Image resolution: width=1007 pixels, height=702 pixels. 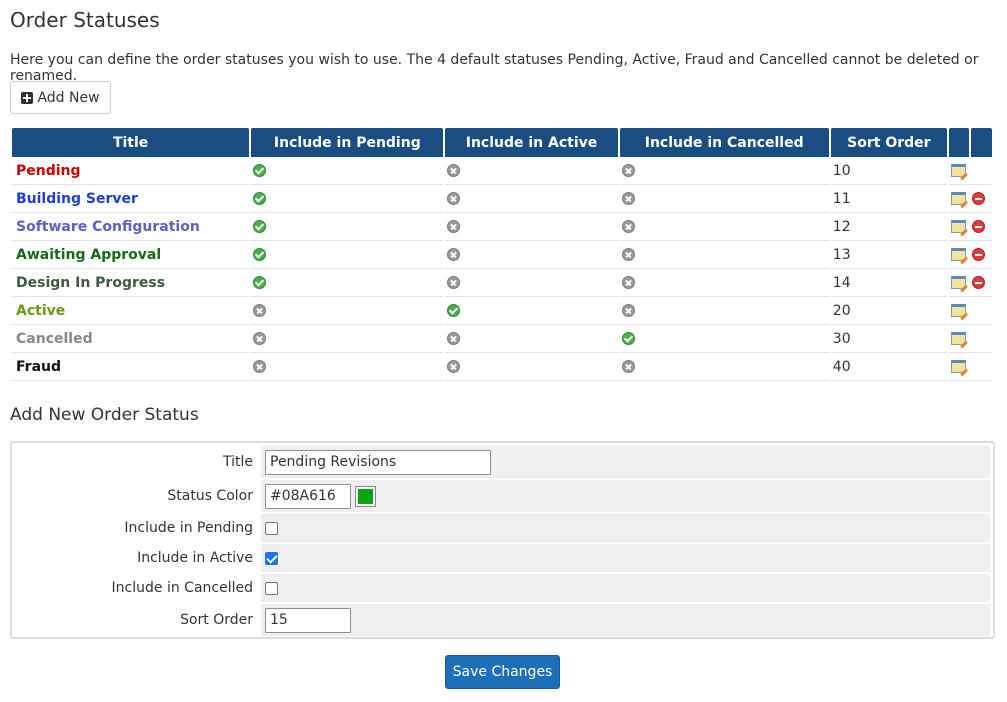 I want to click on table-row: Pending 10, so click(x=502, y=171).